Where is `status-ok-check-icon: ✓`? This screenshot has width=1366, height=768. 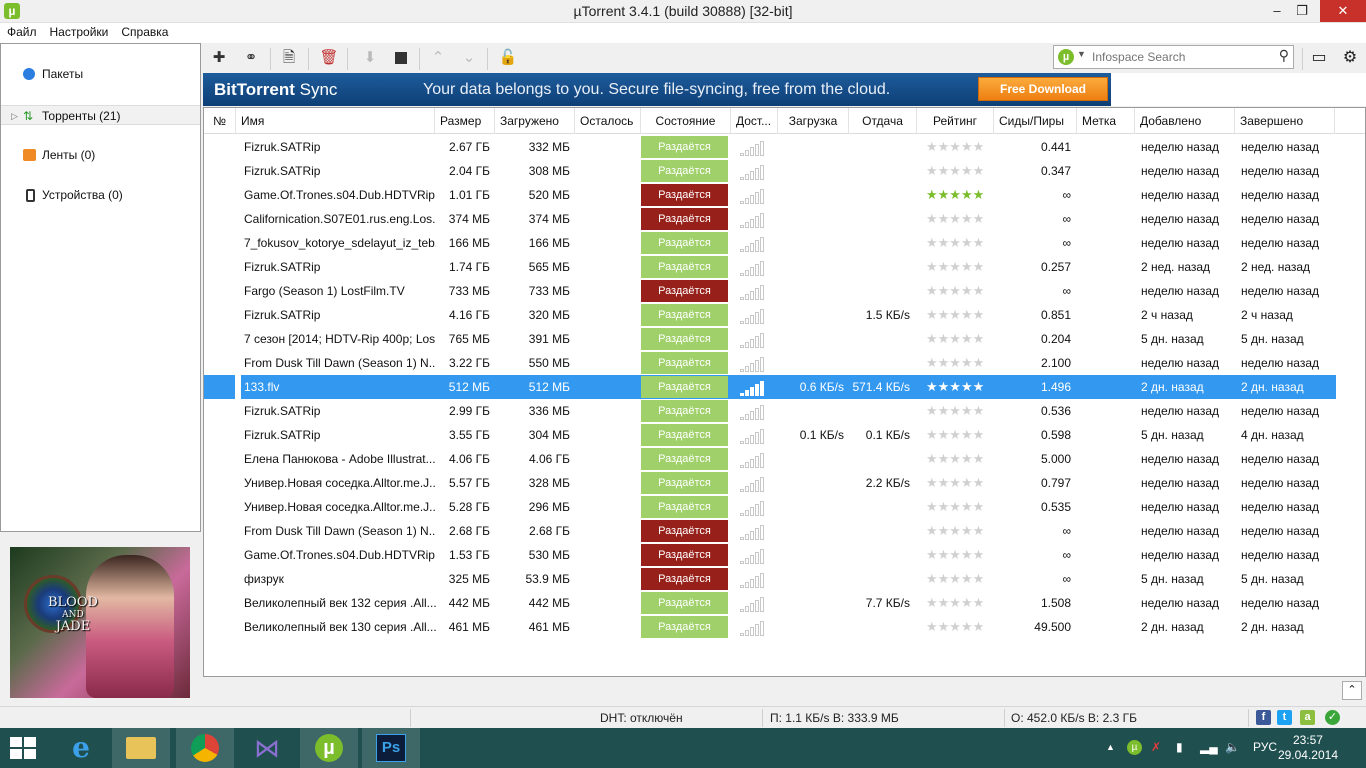 status-ok-check-icon: ✓ is located at coordinates (1332, 717).